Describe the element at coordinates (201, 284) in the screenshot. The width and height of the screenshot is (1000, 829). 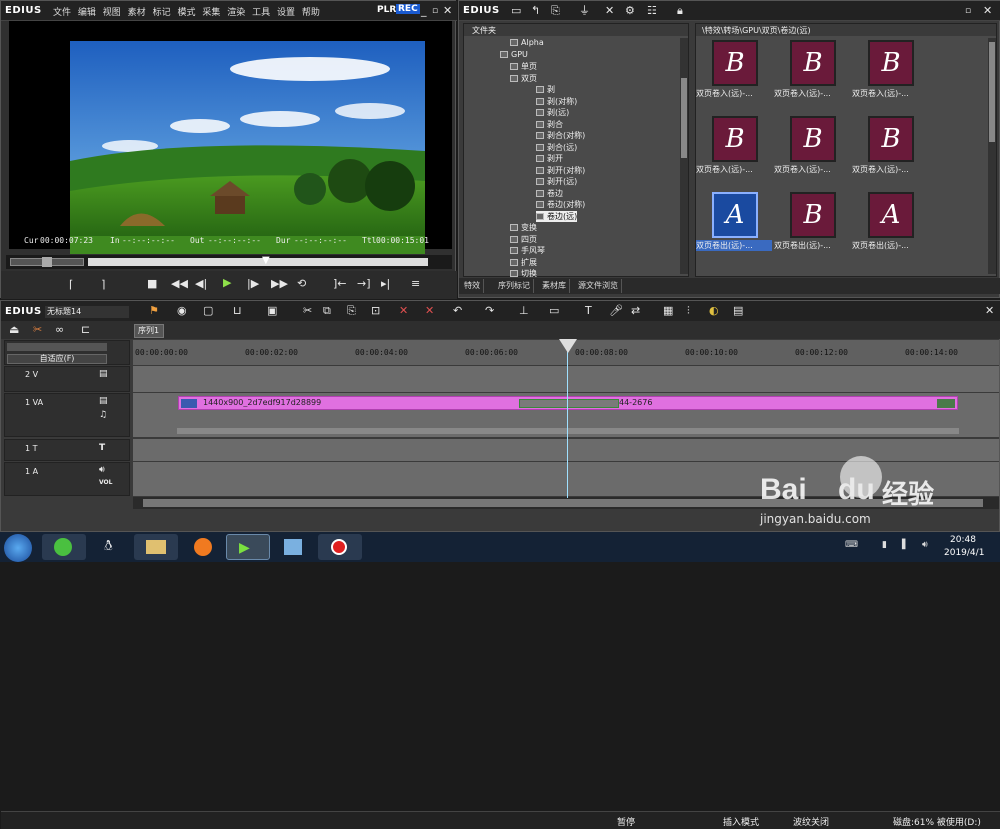
I see `step-back-icon: ◀|` at that location.